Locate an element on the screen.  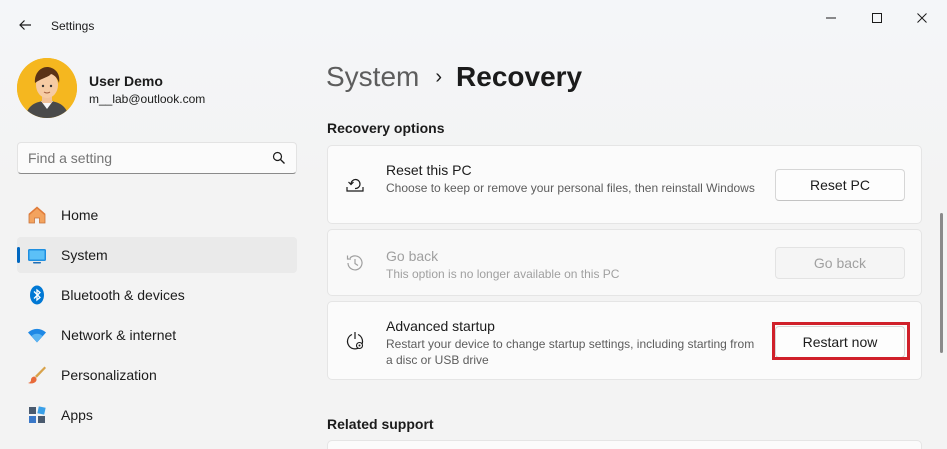
nav-item-network: Network & internet is located at coordinates (157, 335).